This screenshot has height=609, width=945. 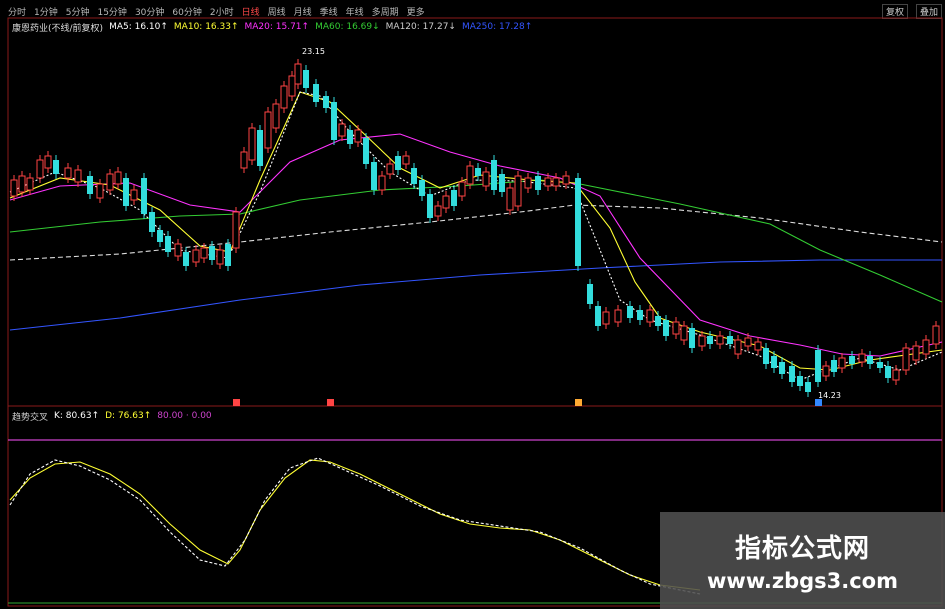 What do you see at coordinates (829, 395) in the screenshot?
I see `low-price-label: 14.23` at bounding box center [829, 395].